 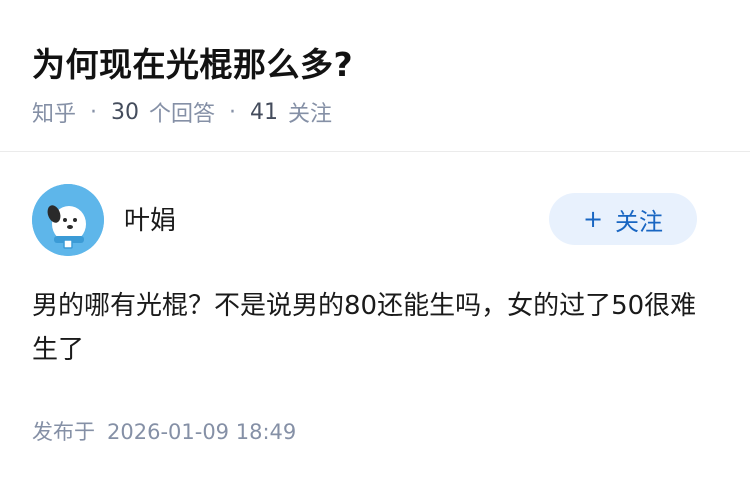 What do you see at coordinates (264, 112) in the screenshot?
I see `follower-count: 41` at bounding box center [264, 112].